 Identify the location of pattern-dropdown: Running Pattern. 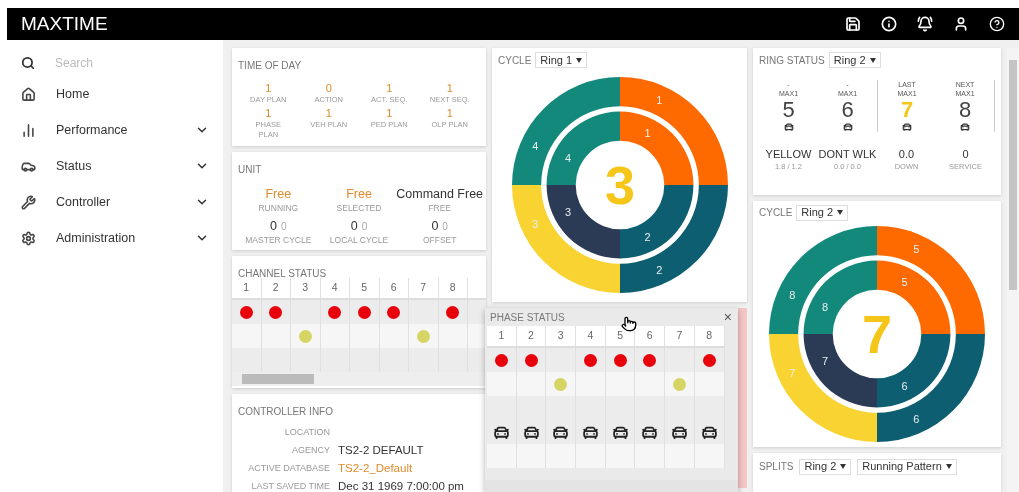
(907, 466).